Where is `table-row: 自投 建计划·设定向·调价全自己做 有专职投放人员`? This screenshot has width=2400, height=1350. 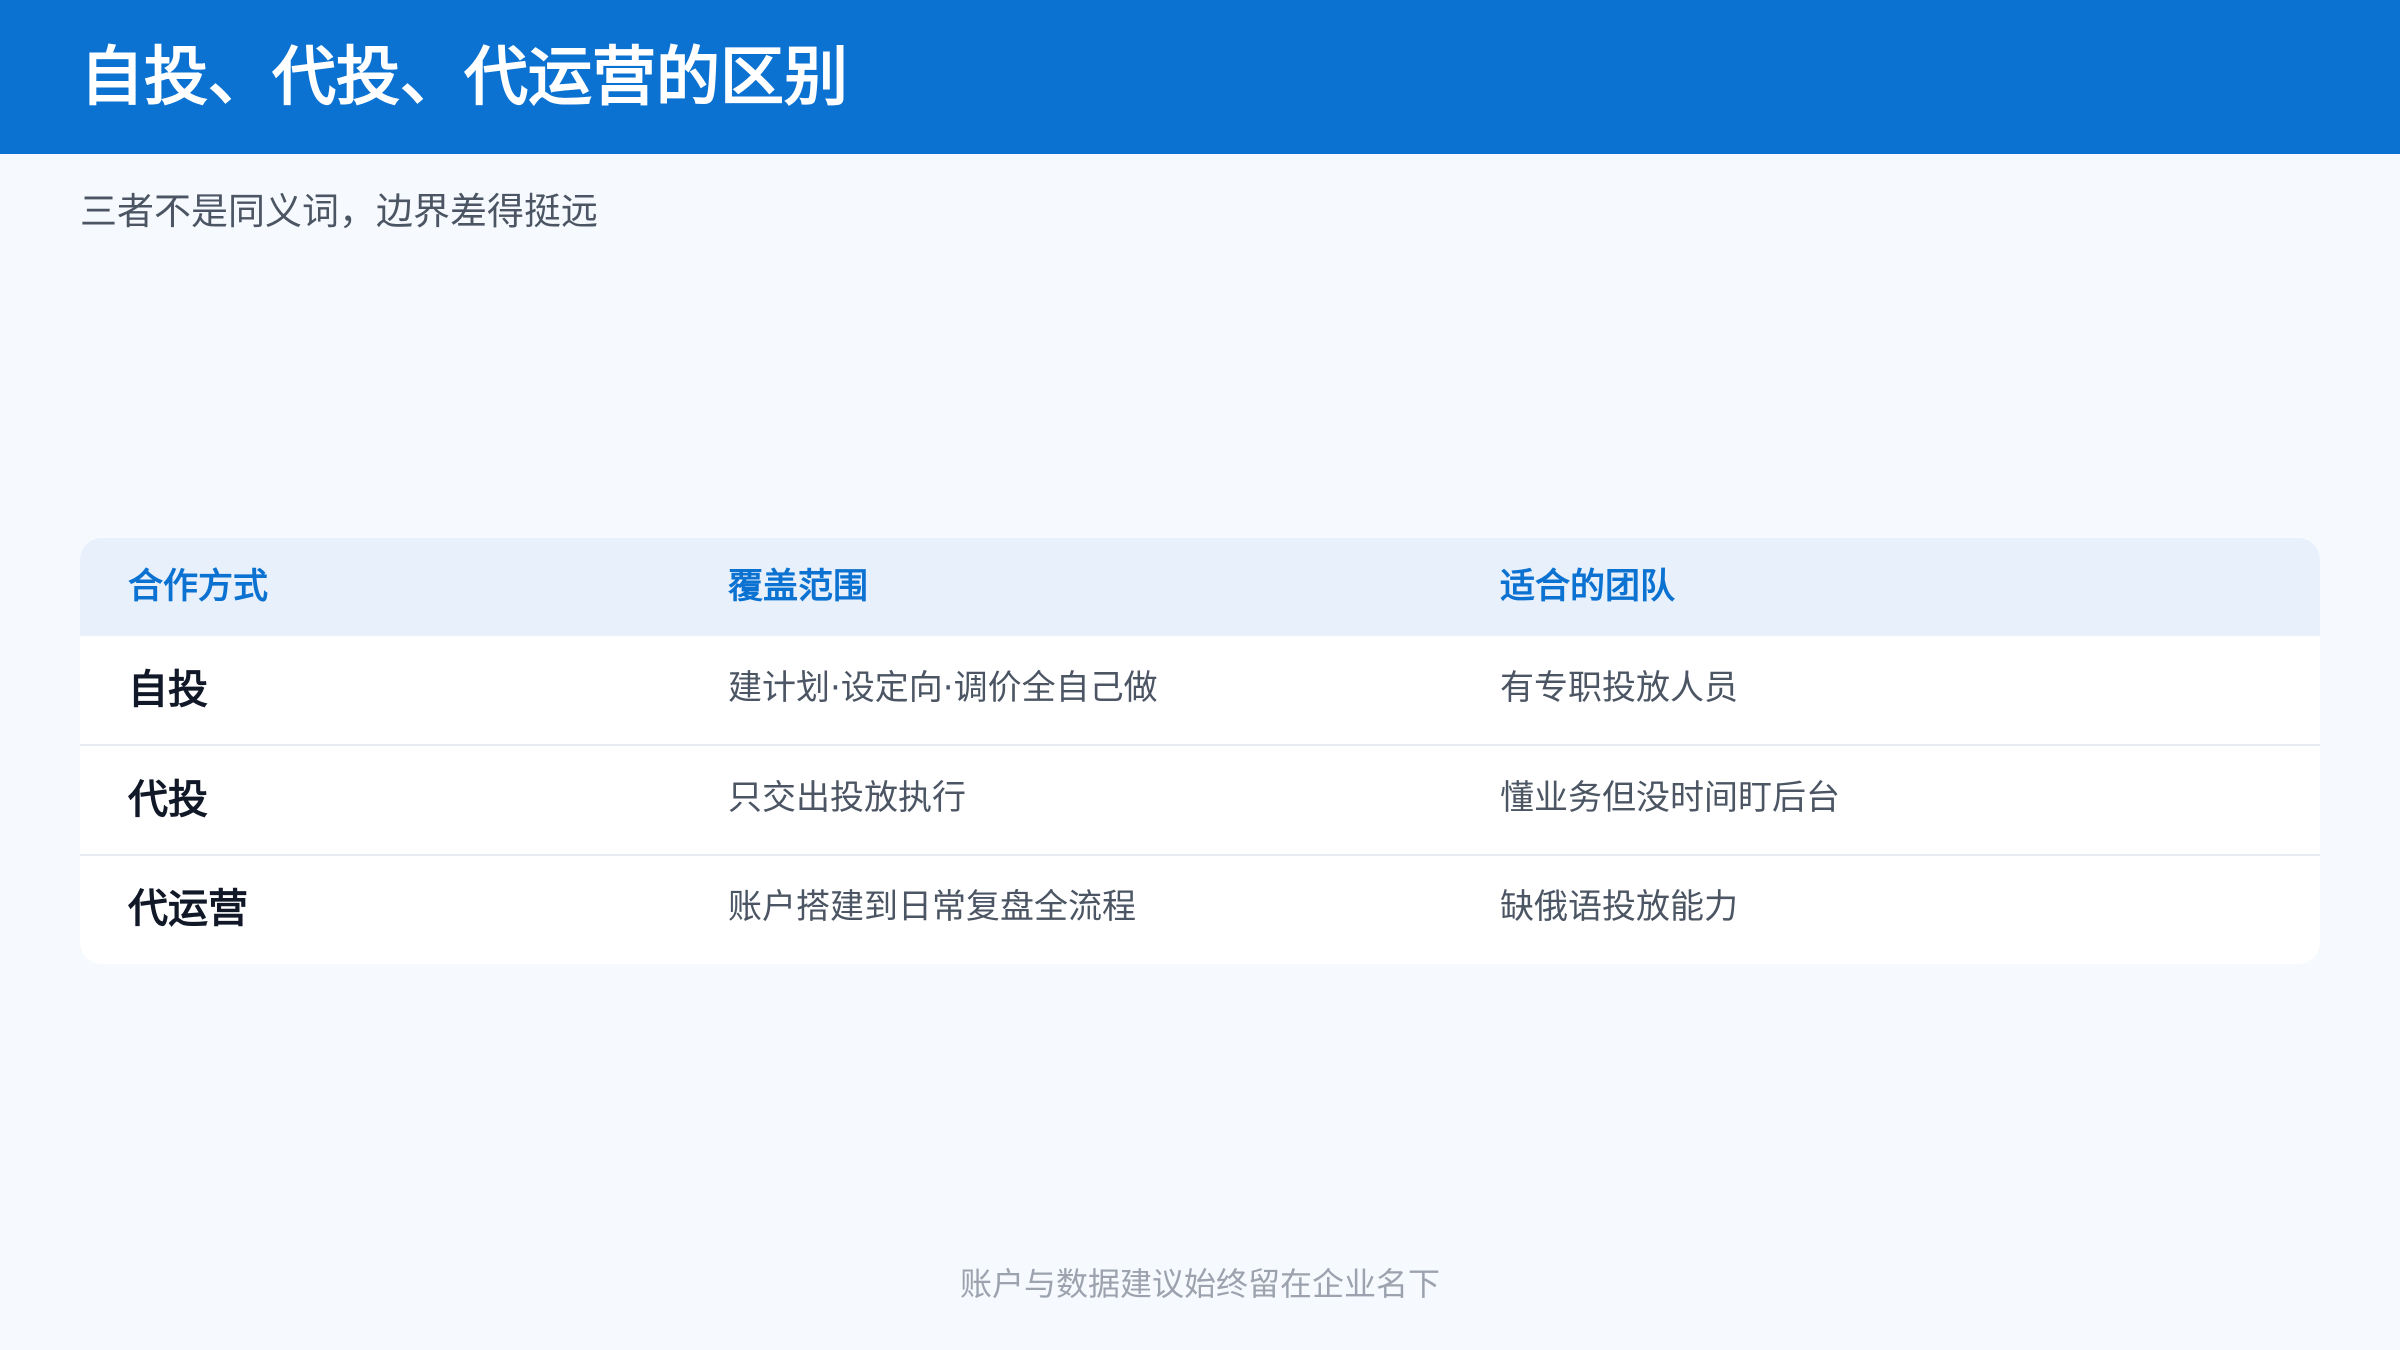 table-row: 自投 建计划·设定向·调价全自己做 有专职投放人员 is located at coordinates (1200, 691).